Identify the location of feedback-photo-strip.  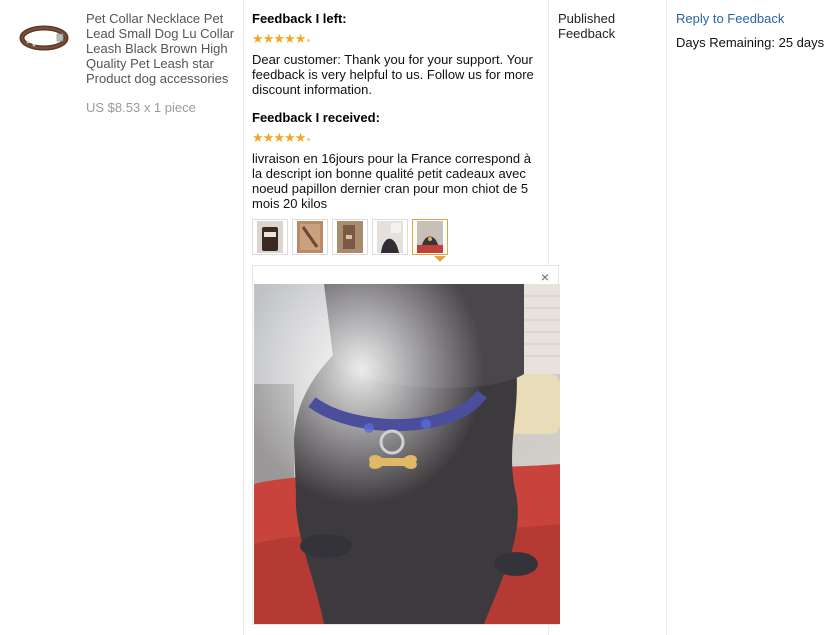
(352, 237).